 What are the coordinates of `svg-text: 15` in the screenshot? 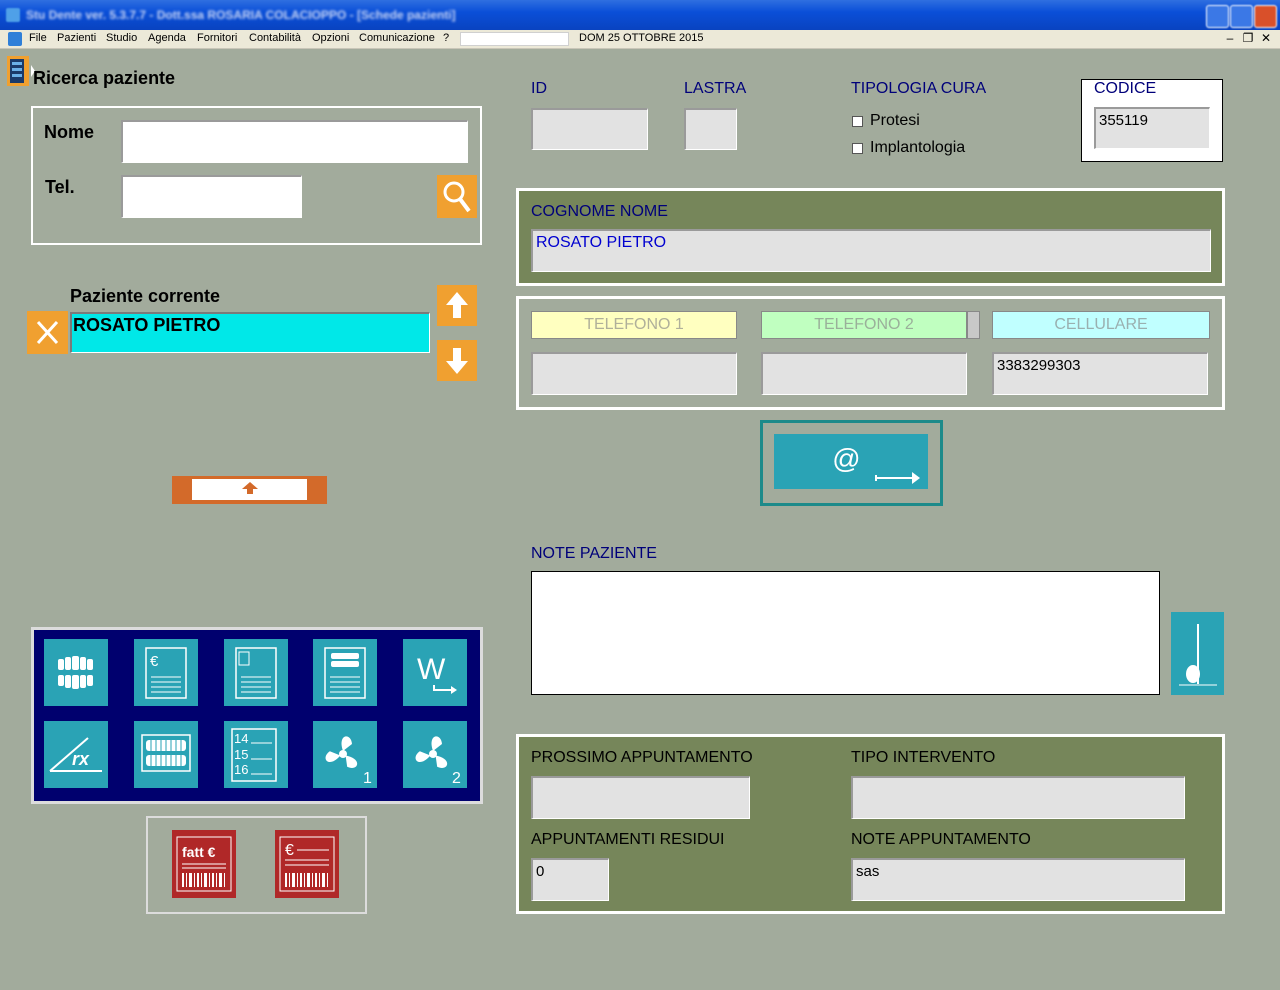 It's located at (241, 754).